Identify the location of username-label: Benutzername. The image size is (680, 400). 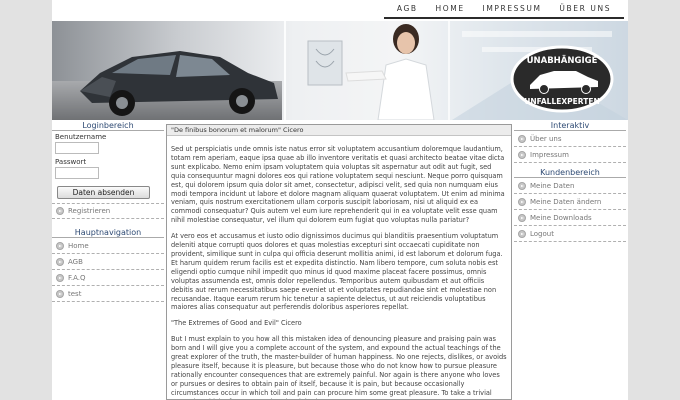
(81, 137).